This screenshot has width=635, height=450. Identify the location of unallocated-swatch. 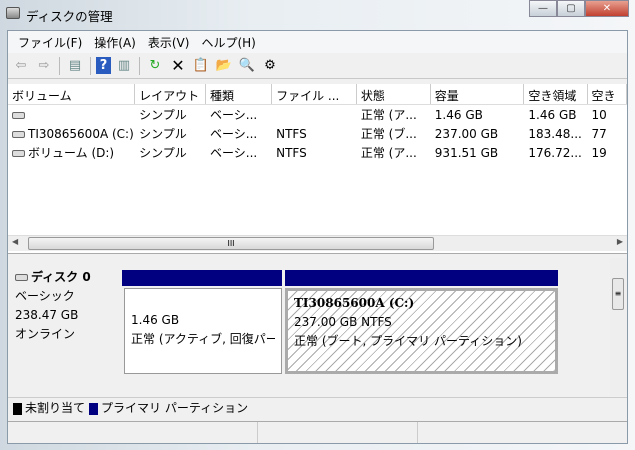
(17, 408).